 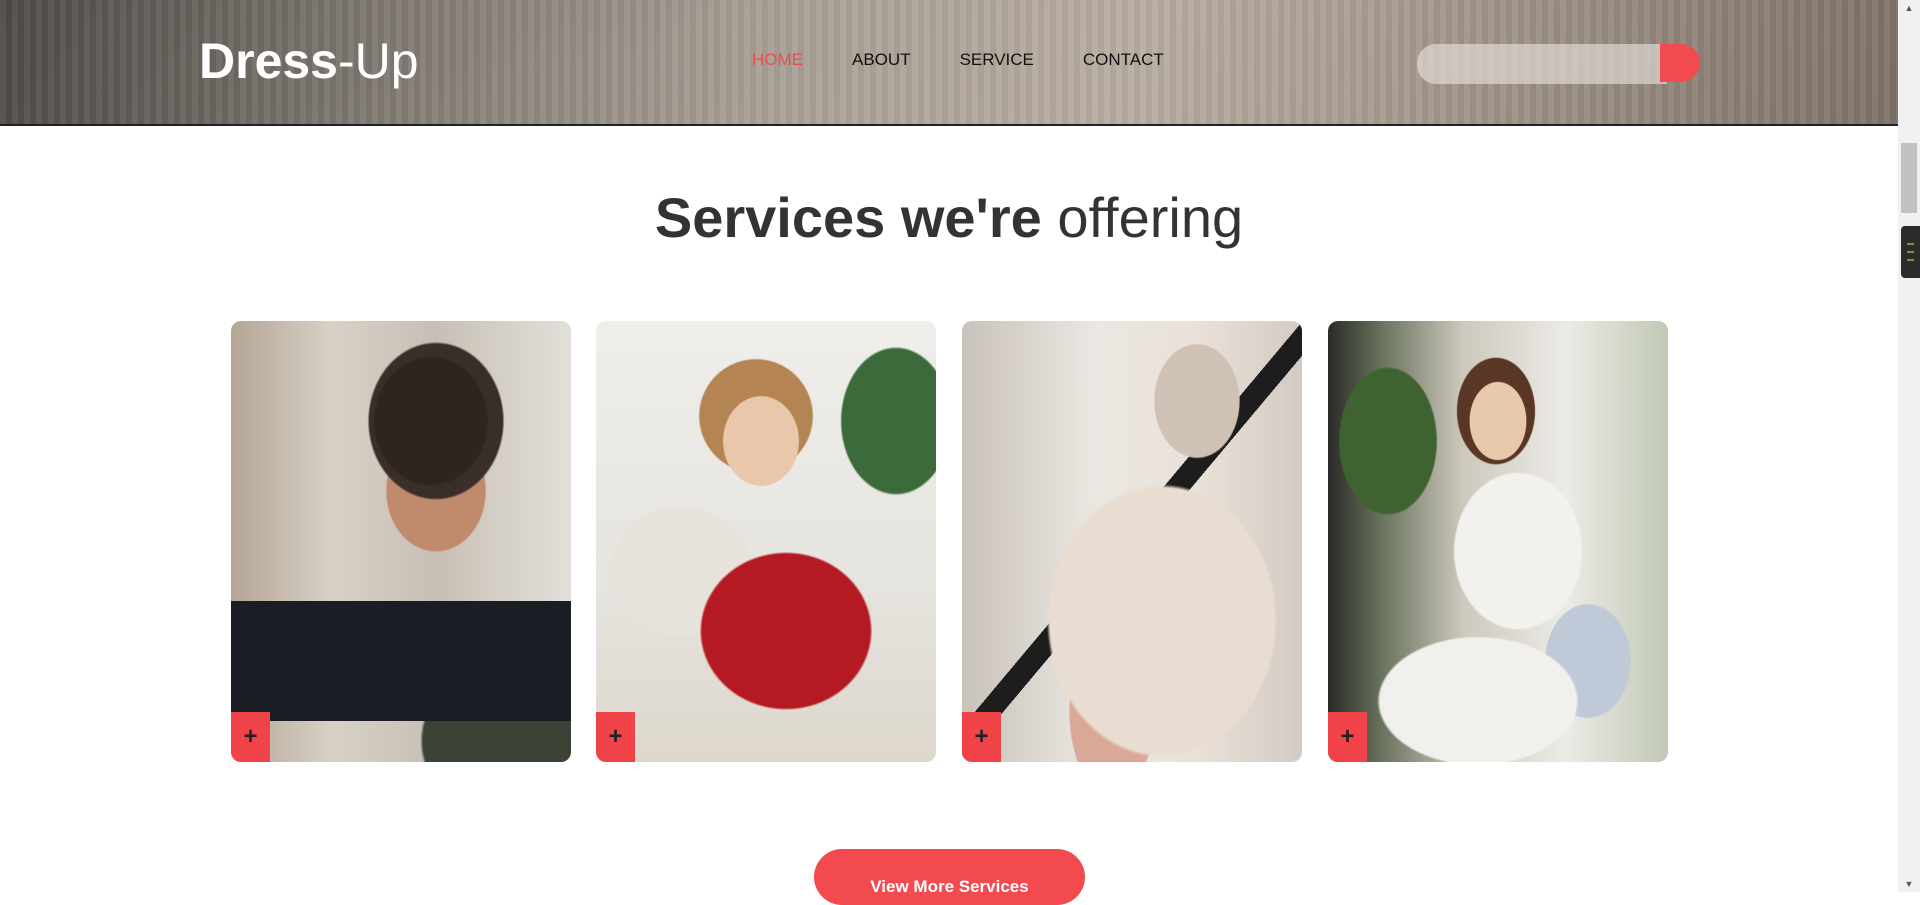 What do you see at coordinates (949, 877) in the screenshot?
I see `view-more-services-button: View More Services` at bounding box center [949, 877].